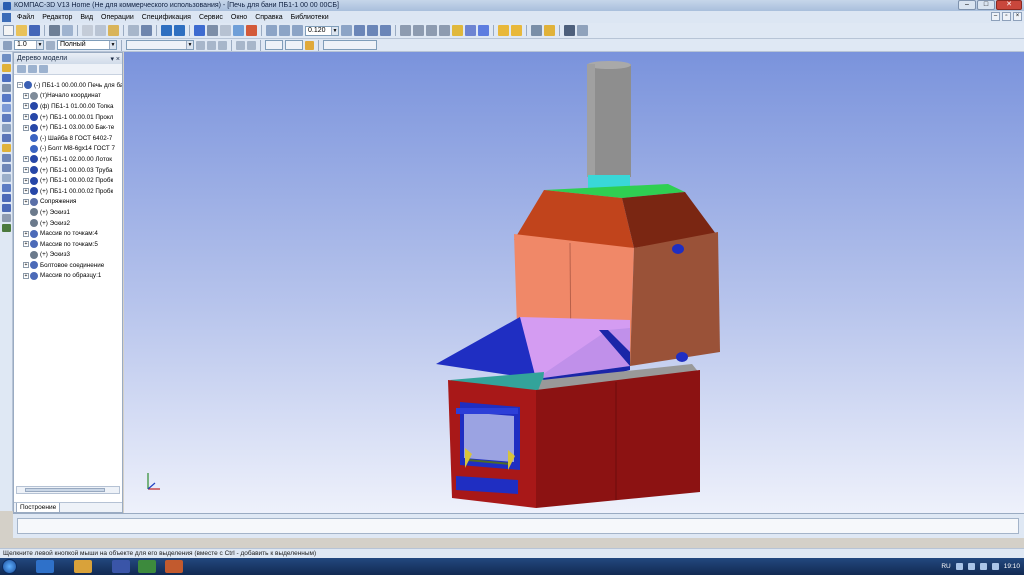  I want to click on menu-editor: Редактор, so click(57, 17).